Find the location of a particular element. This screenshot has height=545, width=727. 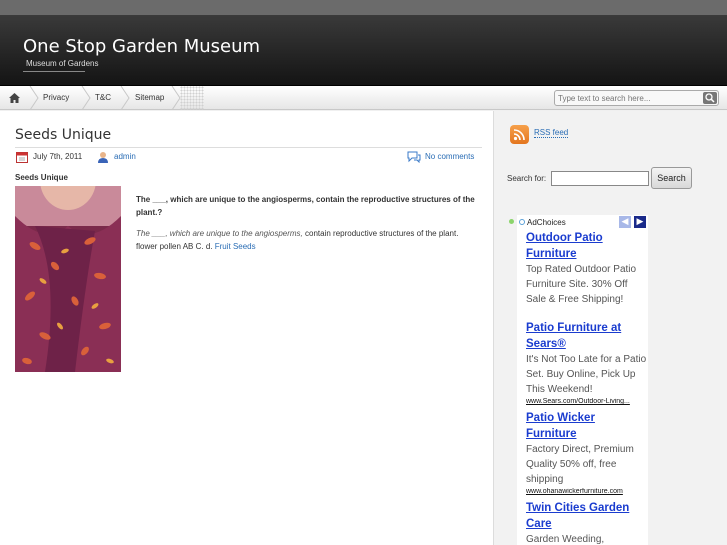

nav-item-sitemap: Sitemap is located at coordinates (149, 98).